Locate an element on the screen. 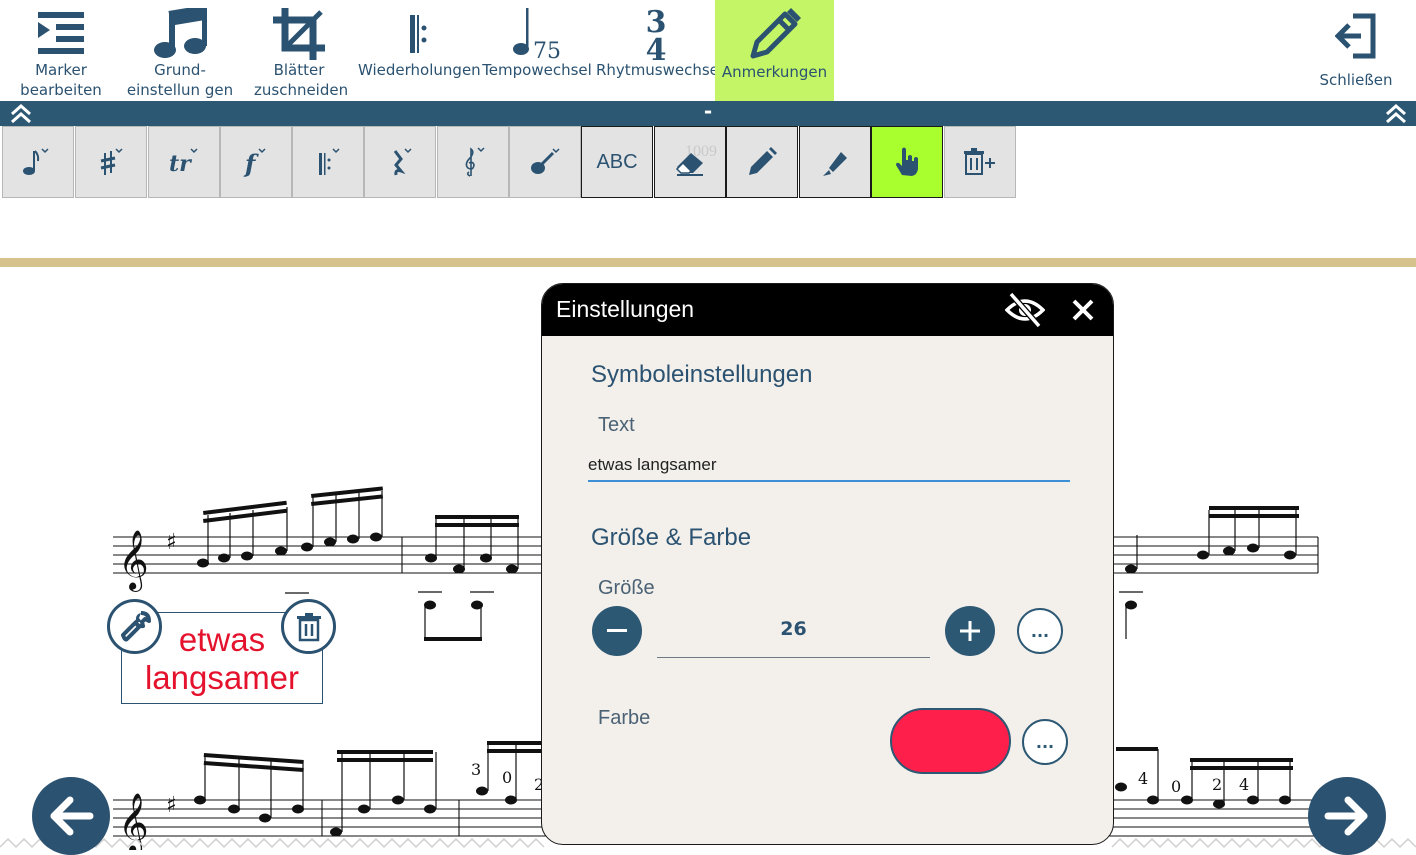 This screenshot has height=855, width=1416. size-label: Größe is located at coordinates (626, 588).